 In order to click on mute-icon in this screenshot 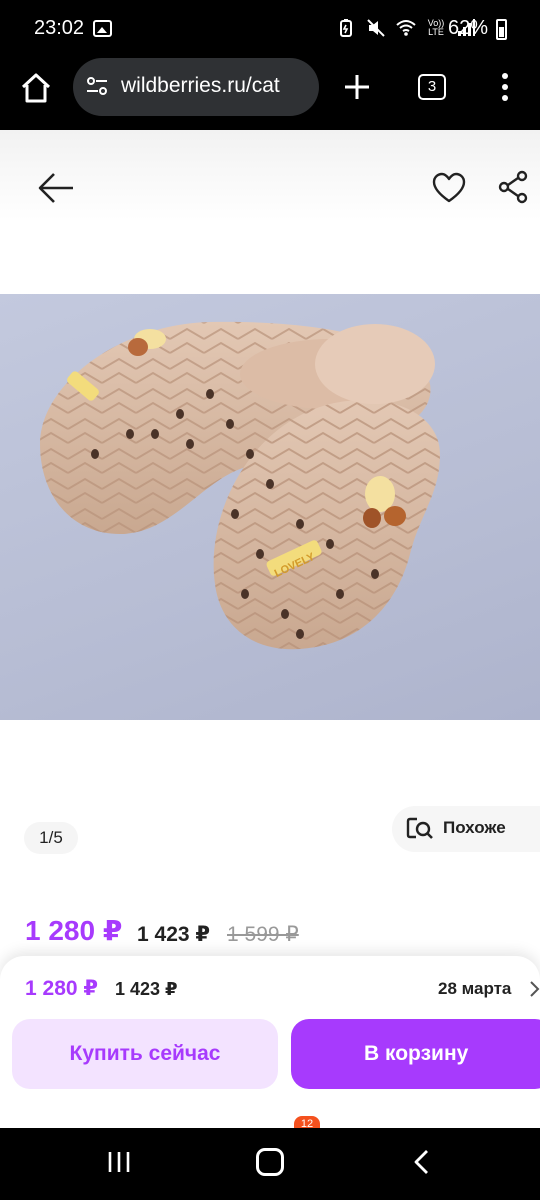, I will do `click(376, 28)`.